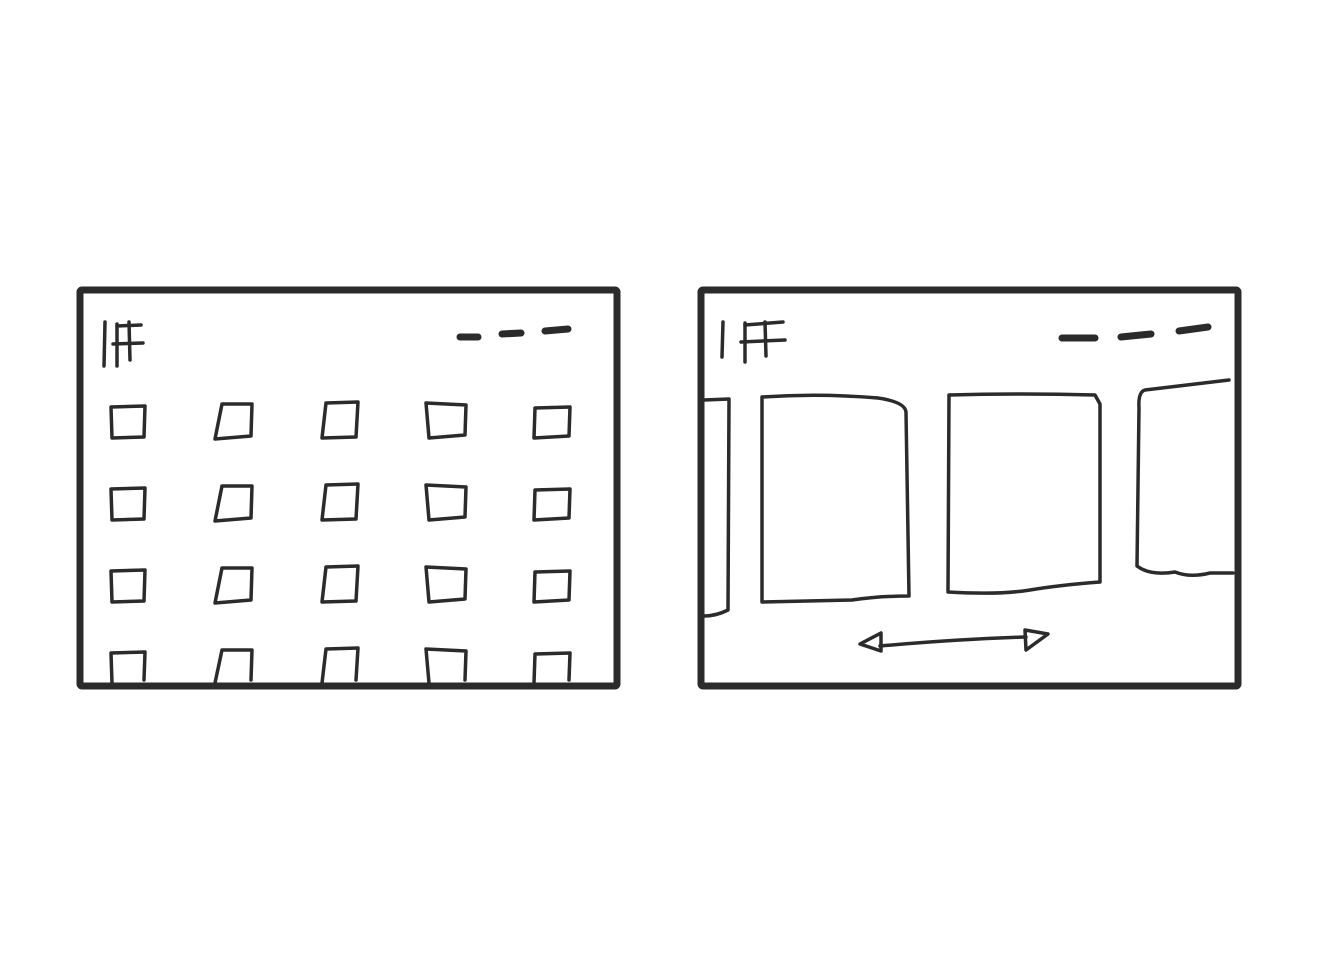 The image size is (1320, 977). What do you see at coordinates (954, 640) in the screenshot?
I see `double-headed-arrow-icon` at bounding box center [954, 640].